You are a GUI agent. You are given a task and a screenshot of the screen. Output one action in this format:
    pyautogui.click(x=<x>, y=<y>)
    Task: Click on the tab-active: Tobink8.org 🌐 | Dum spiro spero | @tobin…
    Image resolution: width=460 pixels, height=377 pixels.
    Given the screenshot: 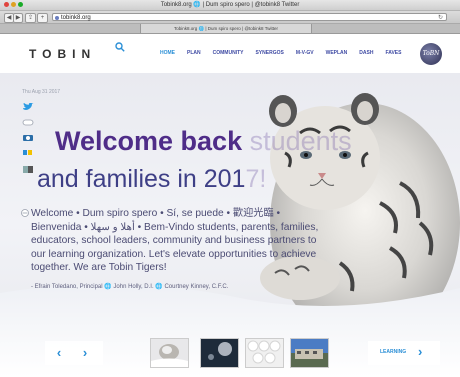 What is the action you would take?
    pyautogui.click(x=226, y=28)
    